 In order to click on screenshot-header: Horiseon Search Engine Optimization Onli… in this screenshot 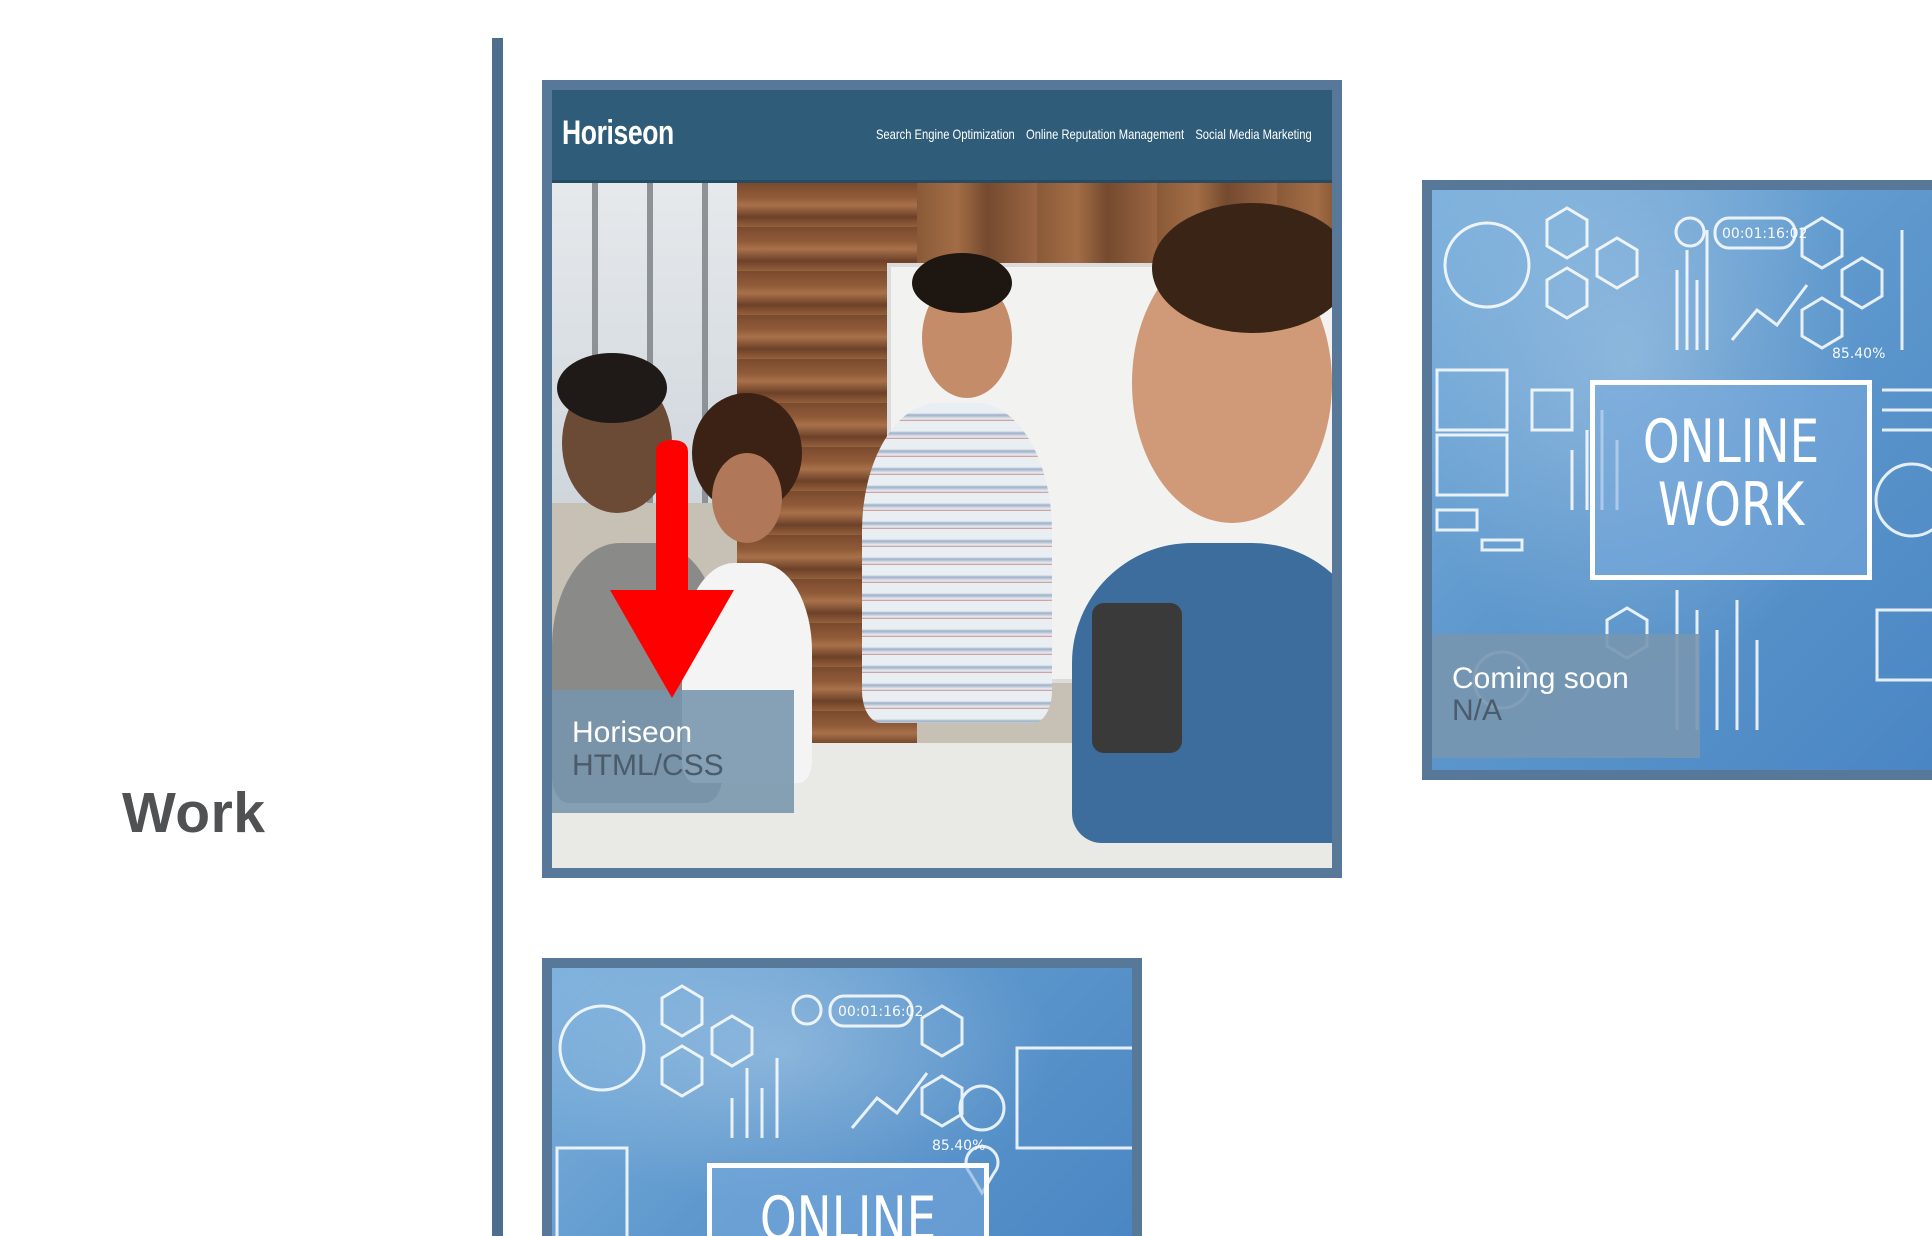, I will do `click(942, 136)`.